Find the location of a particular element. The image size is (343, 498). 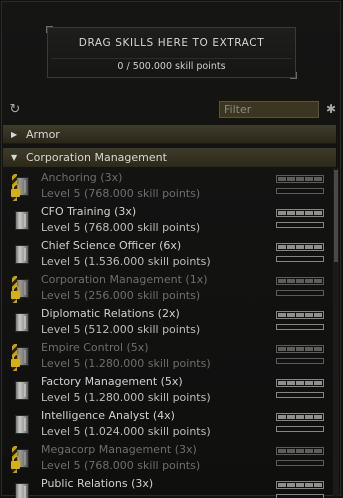

skill-name: Diplomatic Relations (2x) is located at coordinates (110, 313).